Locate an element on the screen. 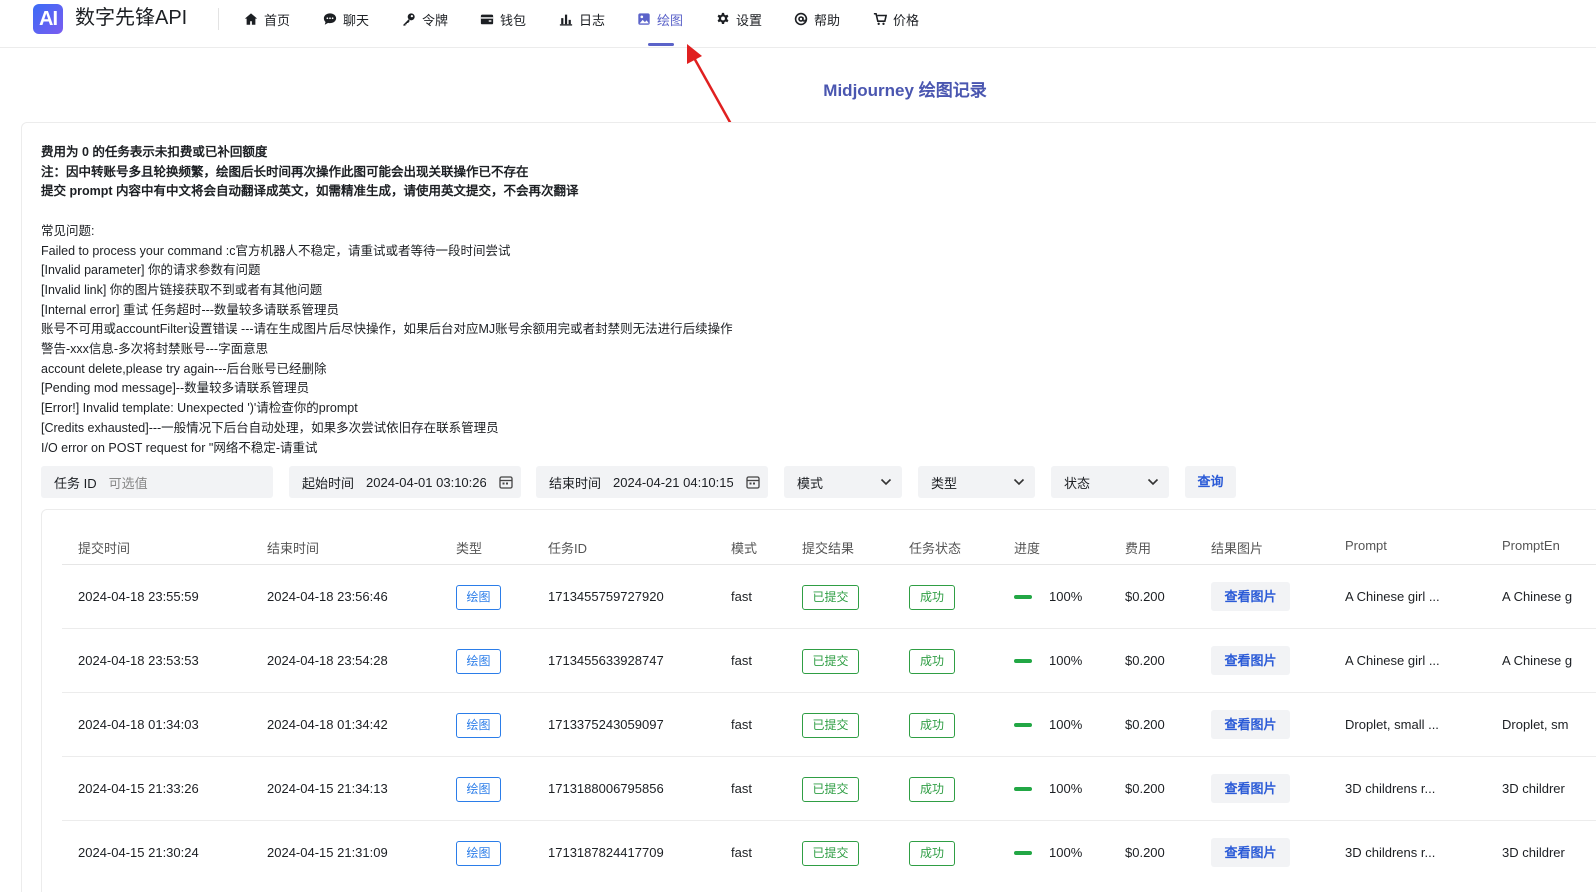 The image size is (1596, 892). nav-price: 价格 is located at coordinates (896, 19).